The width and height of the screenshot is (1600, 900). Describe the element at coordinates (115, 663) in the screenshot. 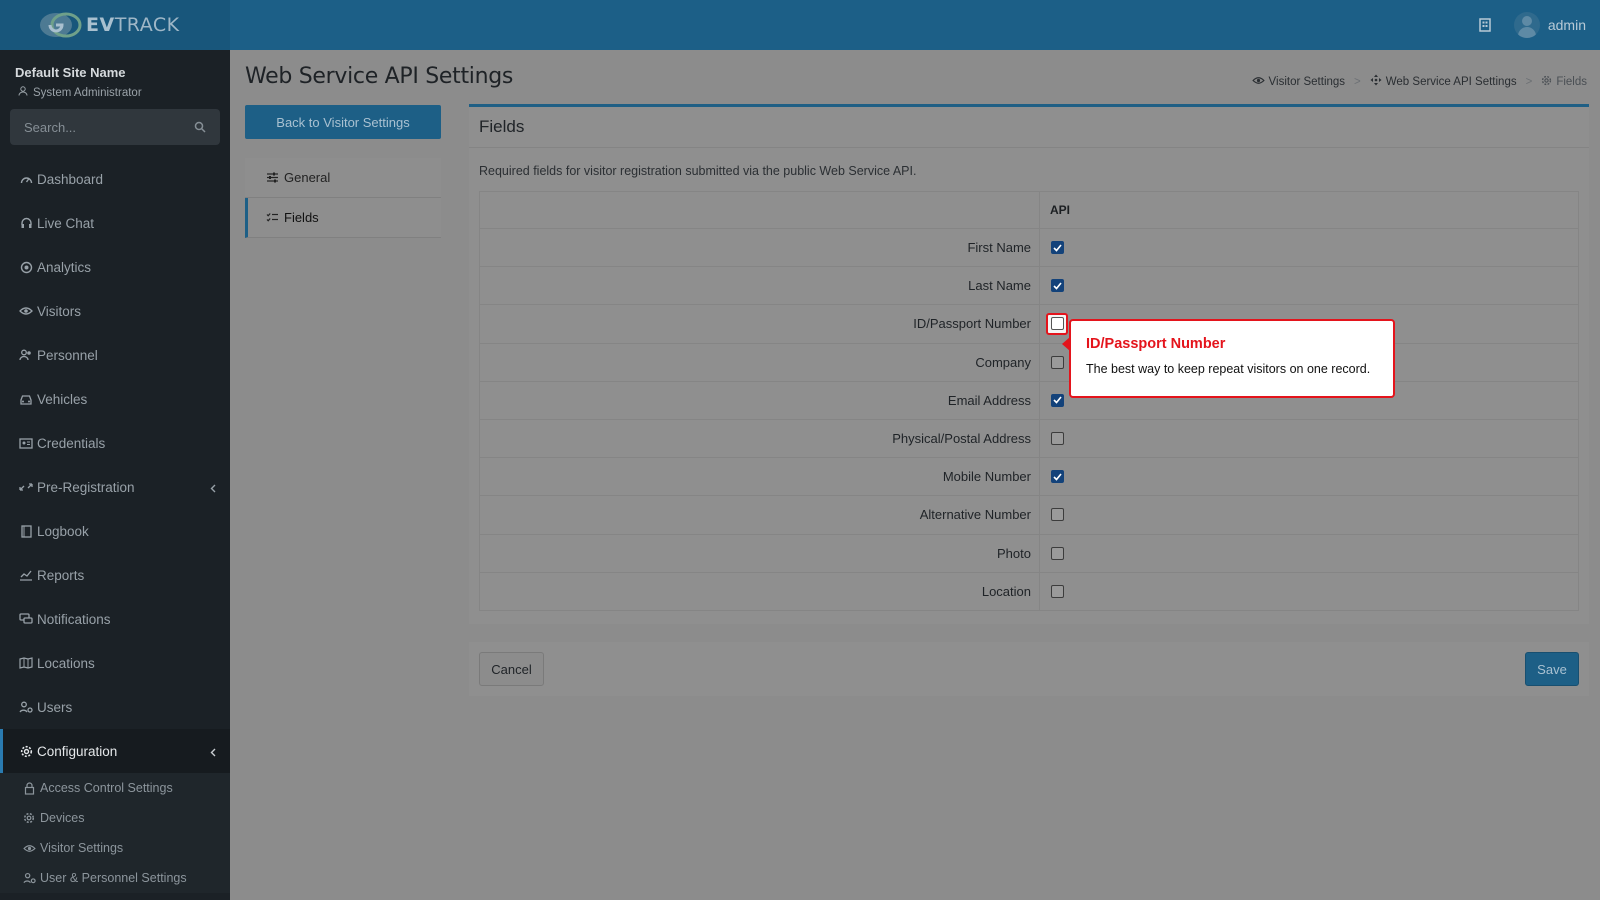

I see `sidebar-item-locations: Locations` at that location.